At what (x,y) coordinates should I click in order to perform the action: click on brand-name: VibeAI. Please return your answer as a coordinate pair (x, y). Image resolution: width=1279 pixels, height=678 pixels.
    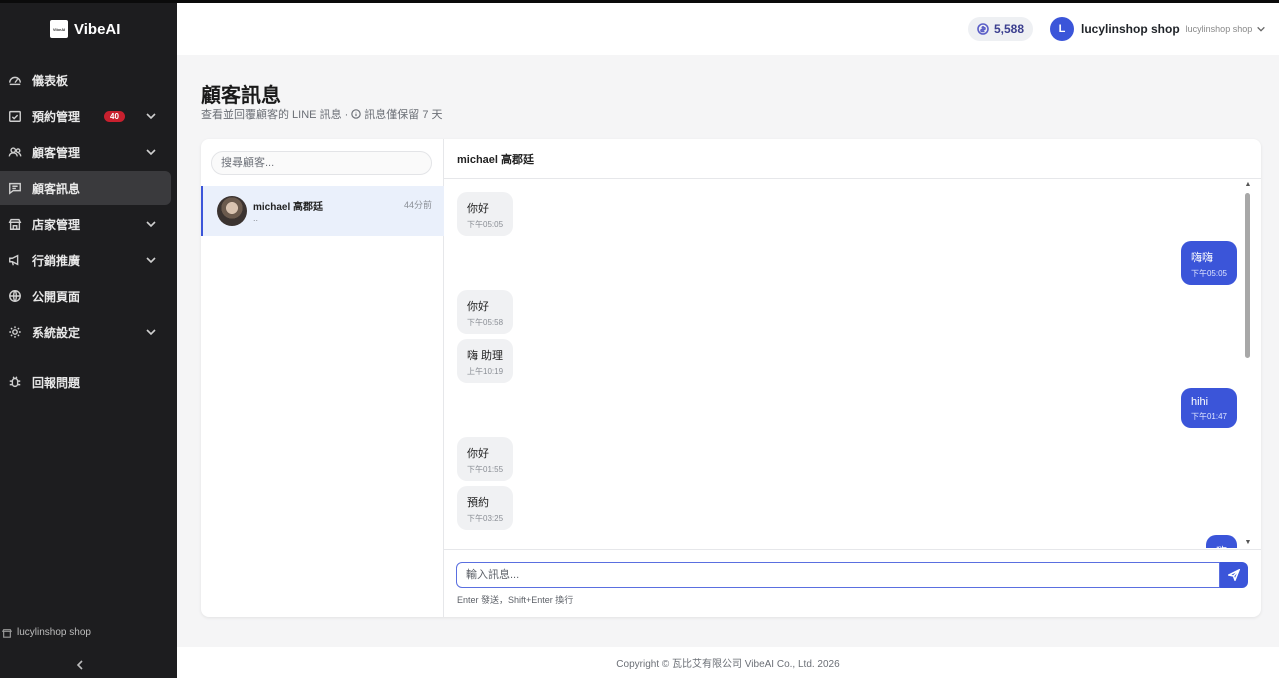
    Looking at the image, I should click on (97, 29).